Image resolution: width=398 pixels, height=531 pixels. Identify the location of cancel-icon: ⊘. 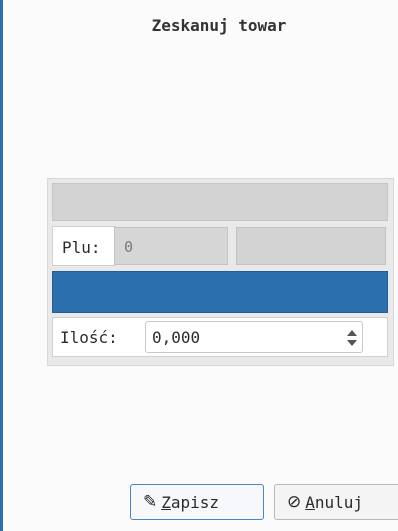
(294, 502).